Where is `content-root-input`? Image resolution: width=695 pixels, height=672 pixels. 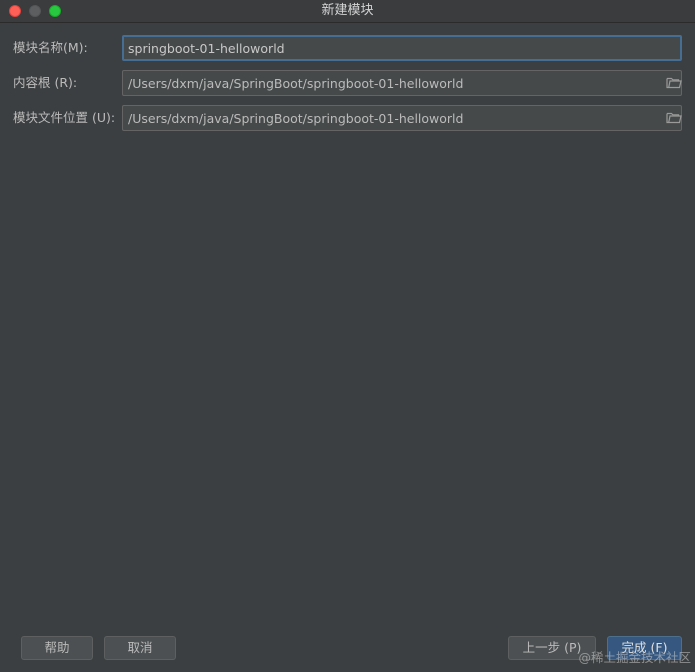 content-root-input is located at coordinates (402, 83).